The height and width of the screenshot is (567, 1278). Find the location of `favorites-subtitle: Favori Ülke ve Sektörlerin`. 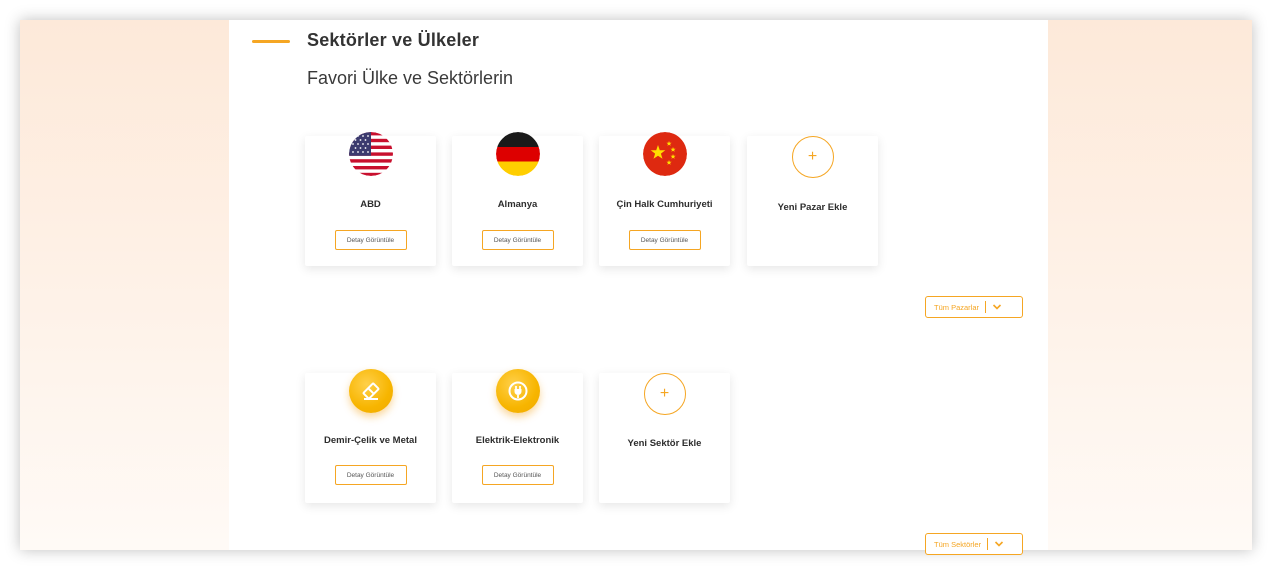

favorites-subtitle: Favori Ülke ve Sektörlerin is located at coordinates (410, 78).